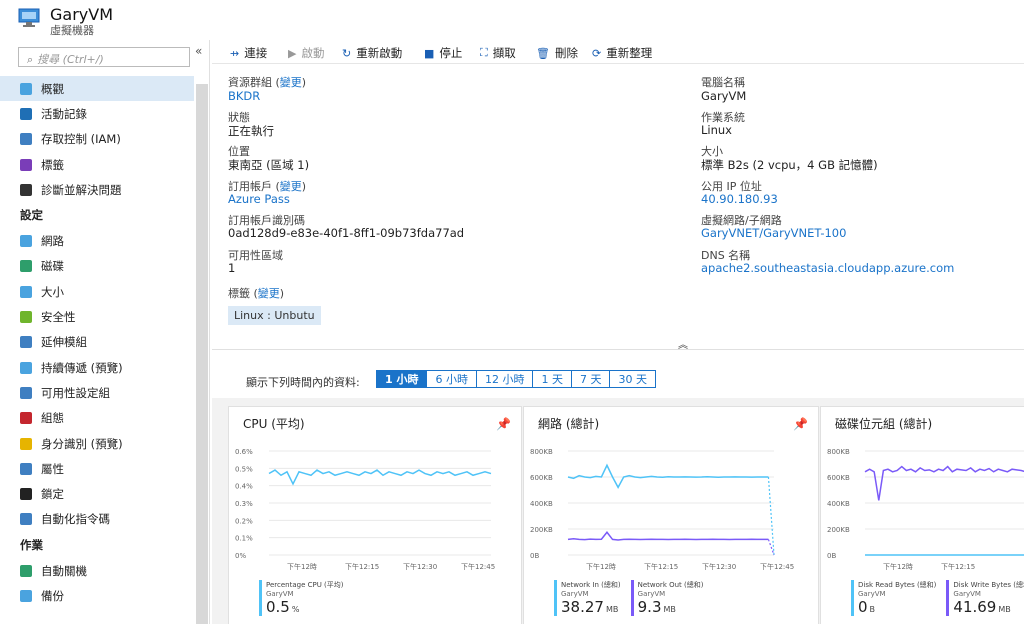  I want to click on delete-button: 🗑 刪除, so click(557, 53).